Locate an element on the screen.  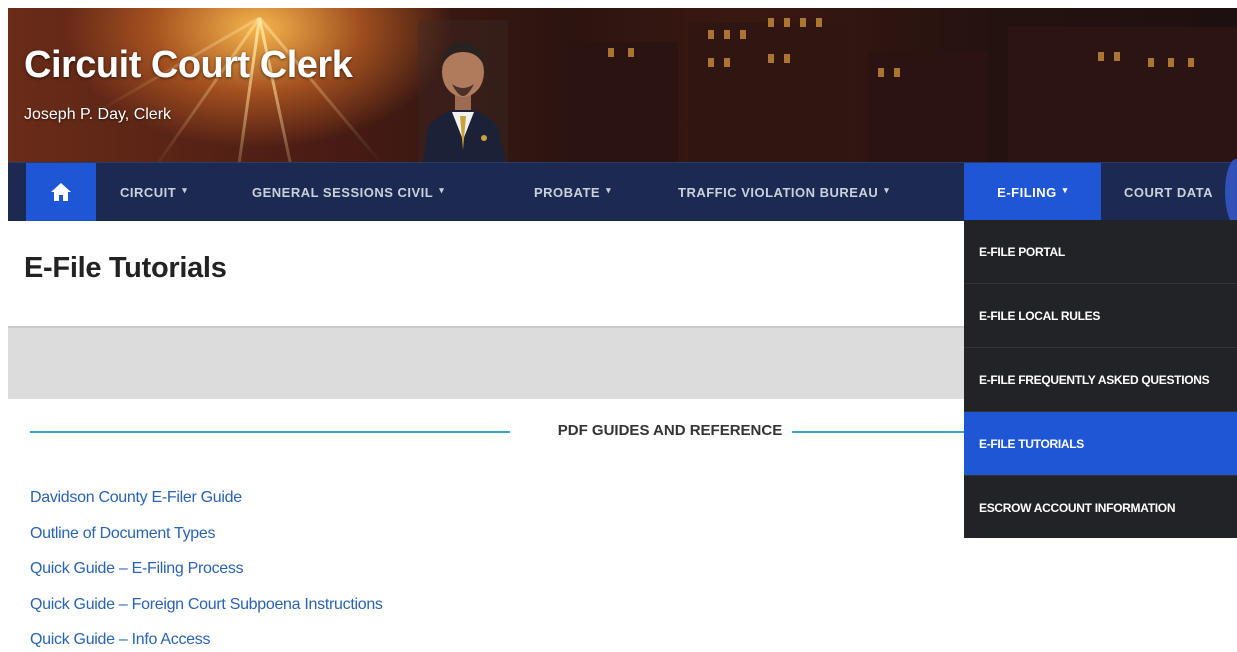
nav-item-court-data: COURT DATA is located at coordinates (1168, 192).